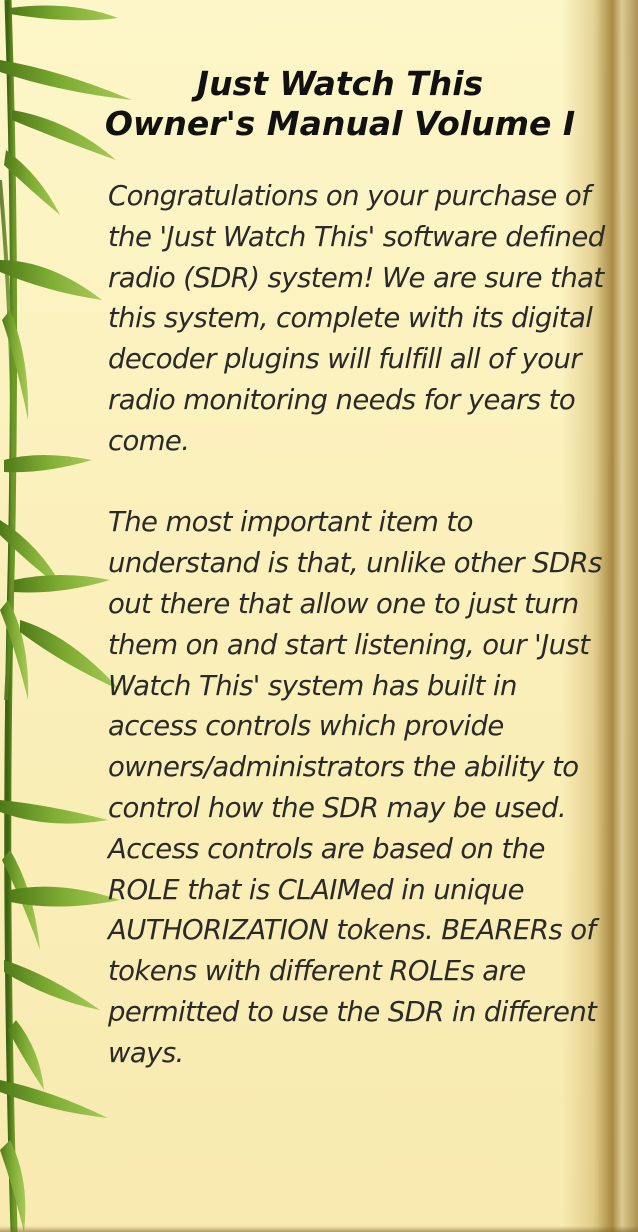 Image resolution: width=638 pixels, height=1232 pixels. What do you see at coordinates (340, 83) in the screenshot?
I see `title-line-1: Just Watch This` at bounding box center [340, 83].